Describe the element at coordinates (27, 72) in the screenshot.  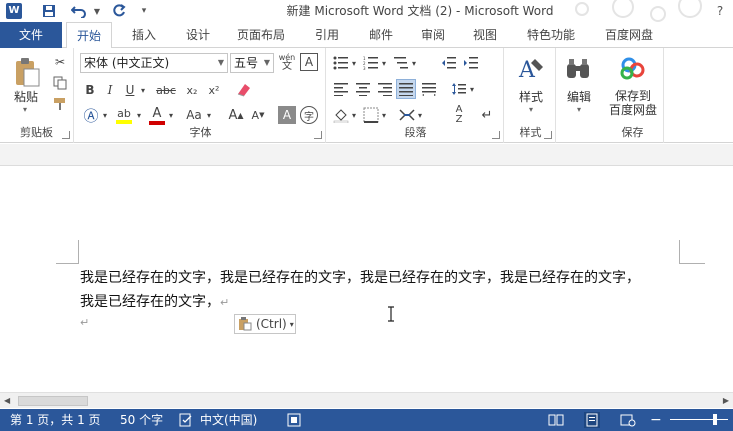
I see `paste-icon` at that location.